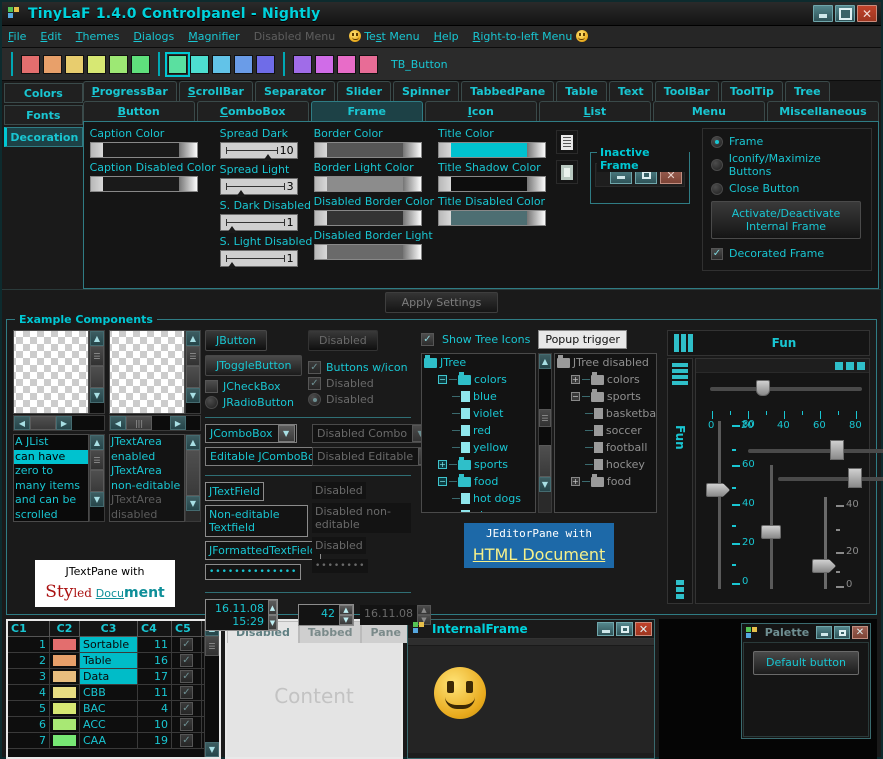 The width and height of the screenshot is (883, 759). What do you see at coordinates (106, 725) in the screenshot?
I see `table-row: 6 ACC 10 ✓` at bounding box center [106, 725].